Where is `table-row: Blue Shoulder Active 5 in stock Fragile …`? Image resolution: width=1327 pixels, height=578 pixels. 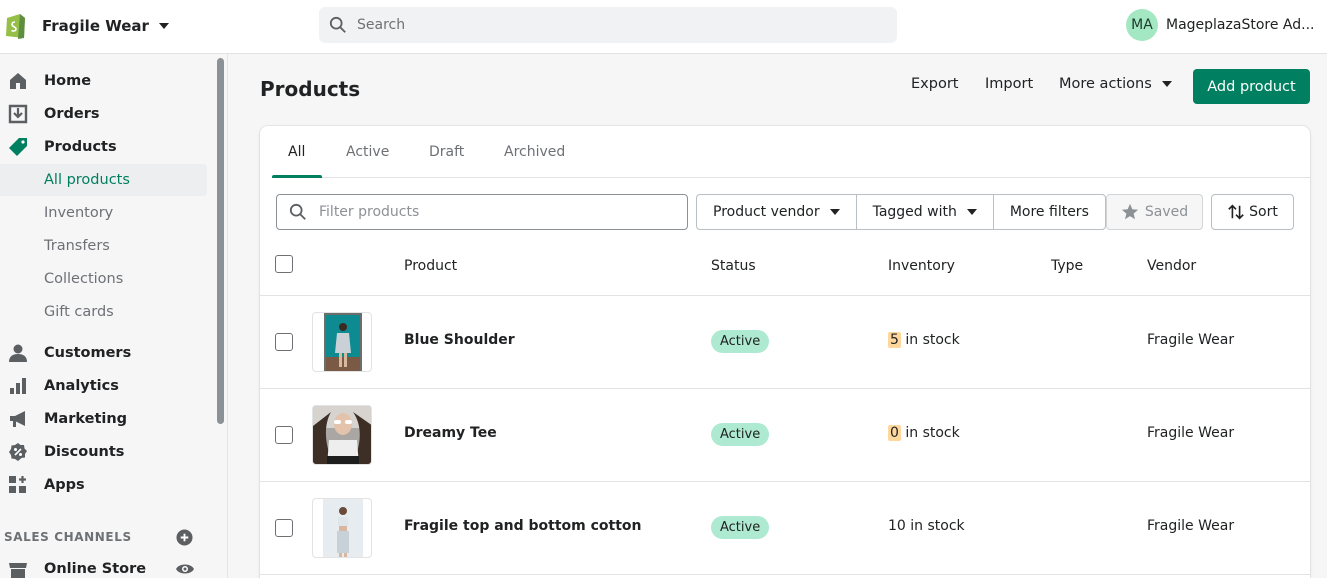 table-row: Blue Shoulder Active 5 in stock Fragile … is located at coordinates (785, 341).